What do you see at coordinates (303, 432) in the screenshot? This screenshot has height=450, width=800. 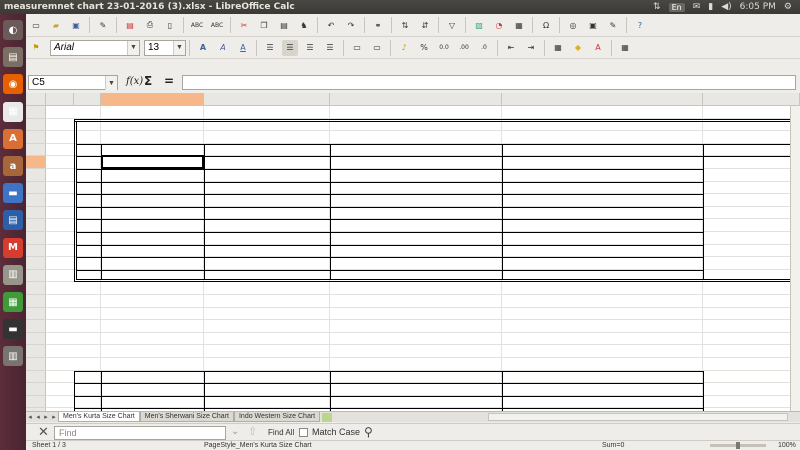 I see `match-case-checkbox` at bounding box center [303, 432].